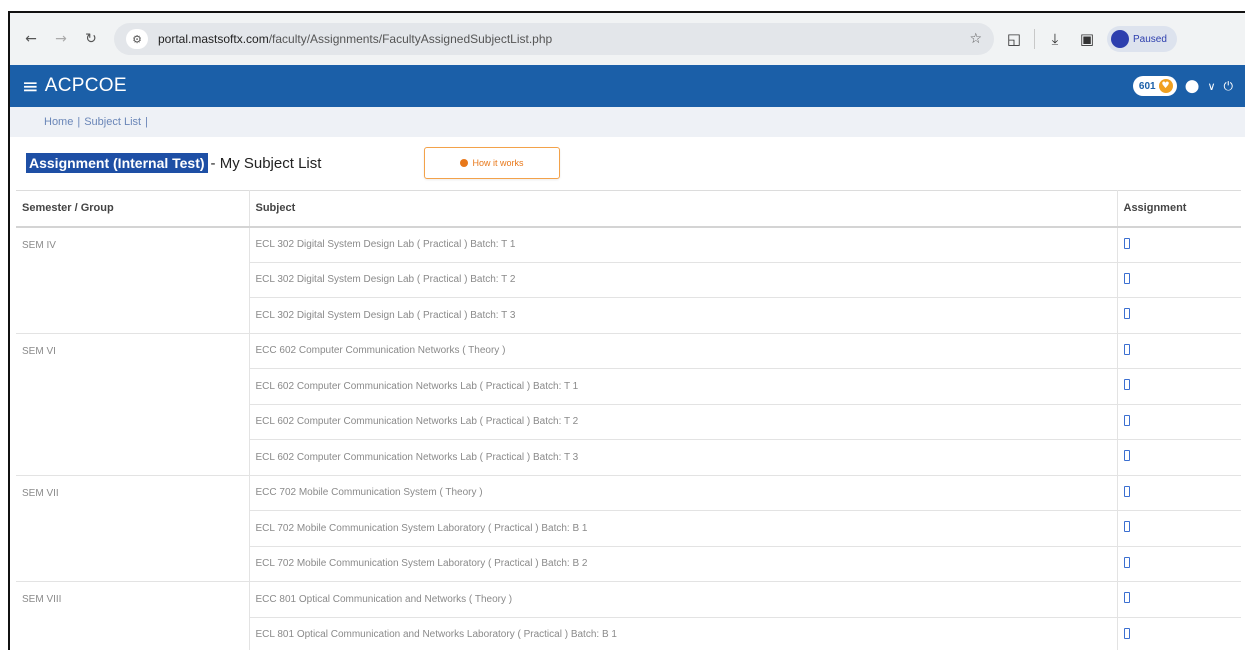 This screenshot has width=1245, height=650. What do you see at coordinates (133, 280) in the screenshot?
I see `semester-cell: SEM IV` at bounding box center [133, 280].